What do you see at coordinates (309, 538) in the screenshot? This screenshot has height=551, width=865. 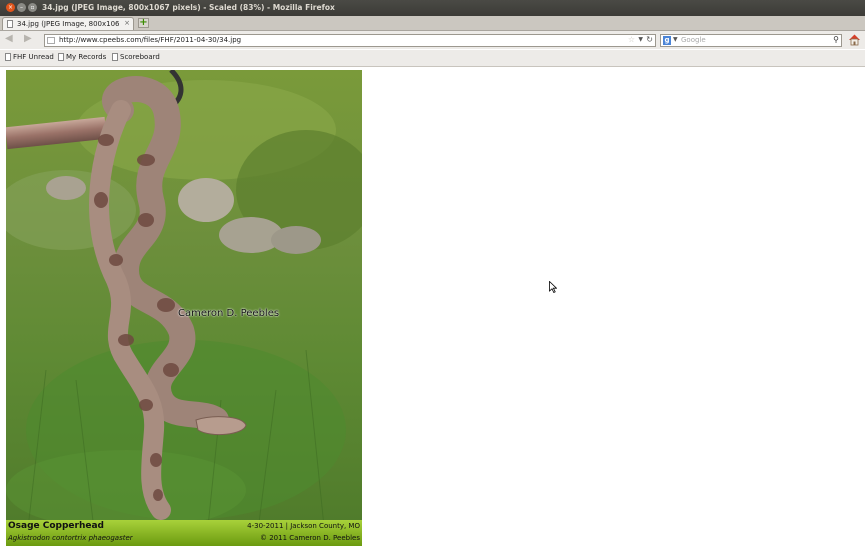 I see `photo-copyright: © 2011 Cameron D. Peebles` at bounding box center [309, 538].